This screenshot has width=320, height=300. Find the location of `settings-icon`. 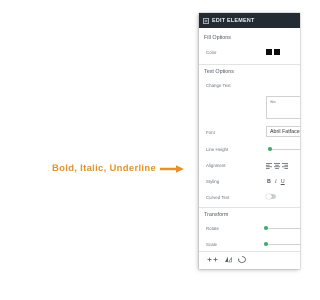

settings-icon is located at coordinates (206, 20).